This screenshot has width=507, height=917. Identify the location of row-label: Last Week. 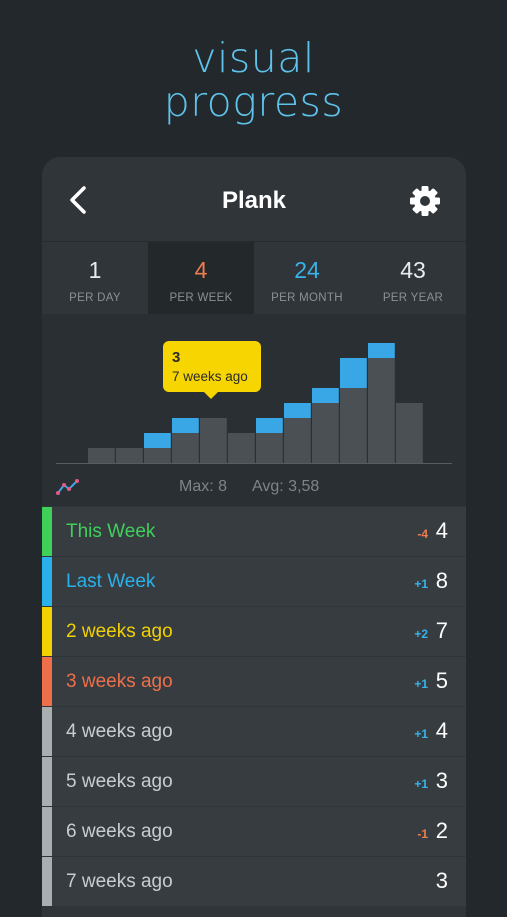
(111, 581).